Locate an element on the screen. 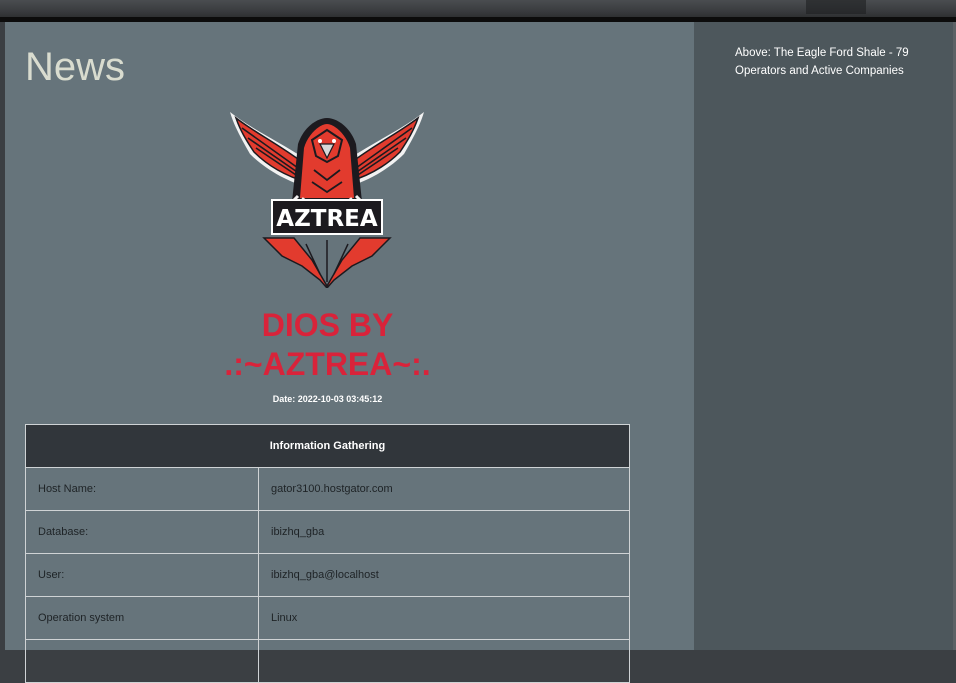 Image resolution: width=956 pixels, height=683 pixels. dios-heading: DIOS BY .:~AZTREA~:. is located at coordinates (327, 345).